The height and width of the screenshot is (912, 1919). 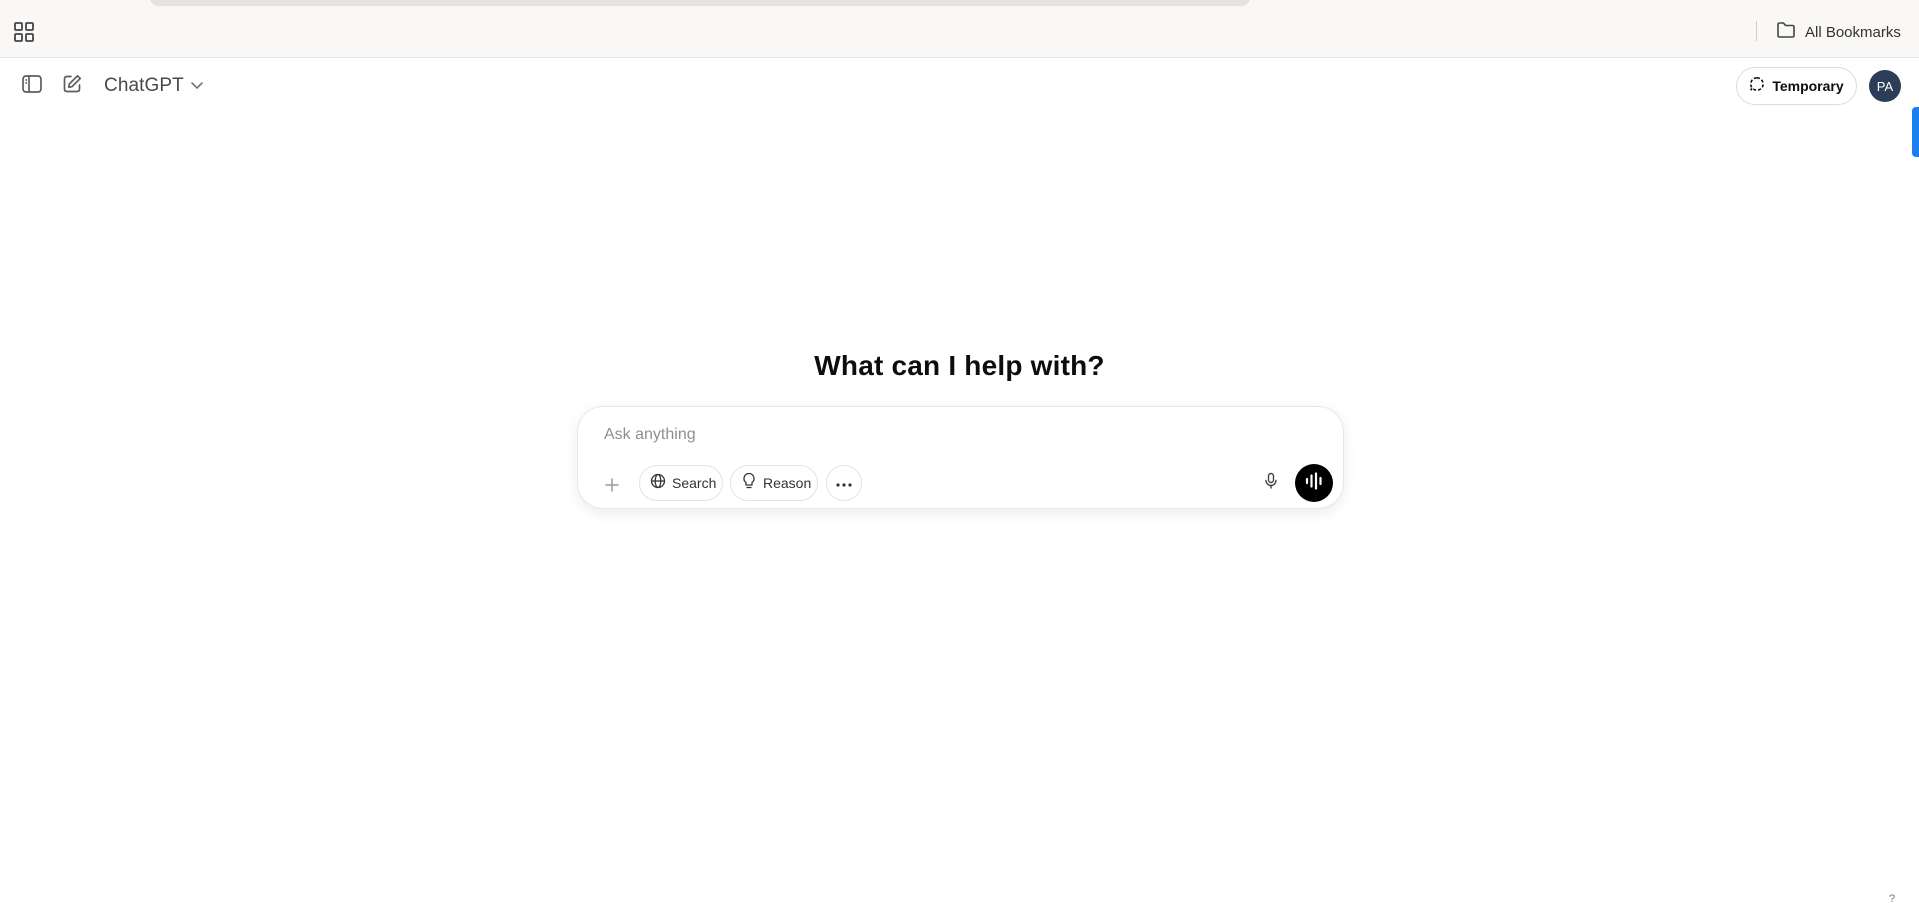 What do you see at coordinates (959, 29) in the screenshot?
I see `browser-toolbar: All Bookmarks` at bounding box center [959, 29].